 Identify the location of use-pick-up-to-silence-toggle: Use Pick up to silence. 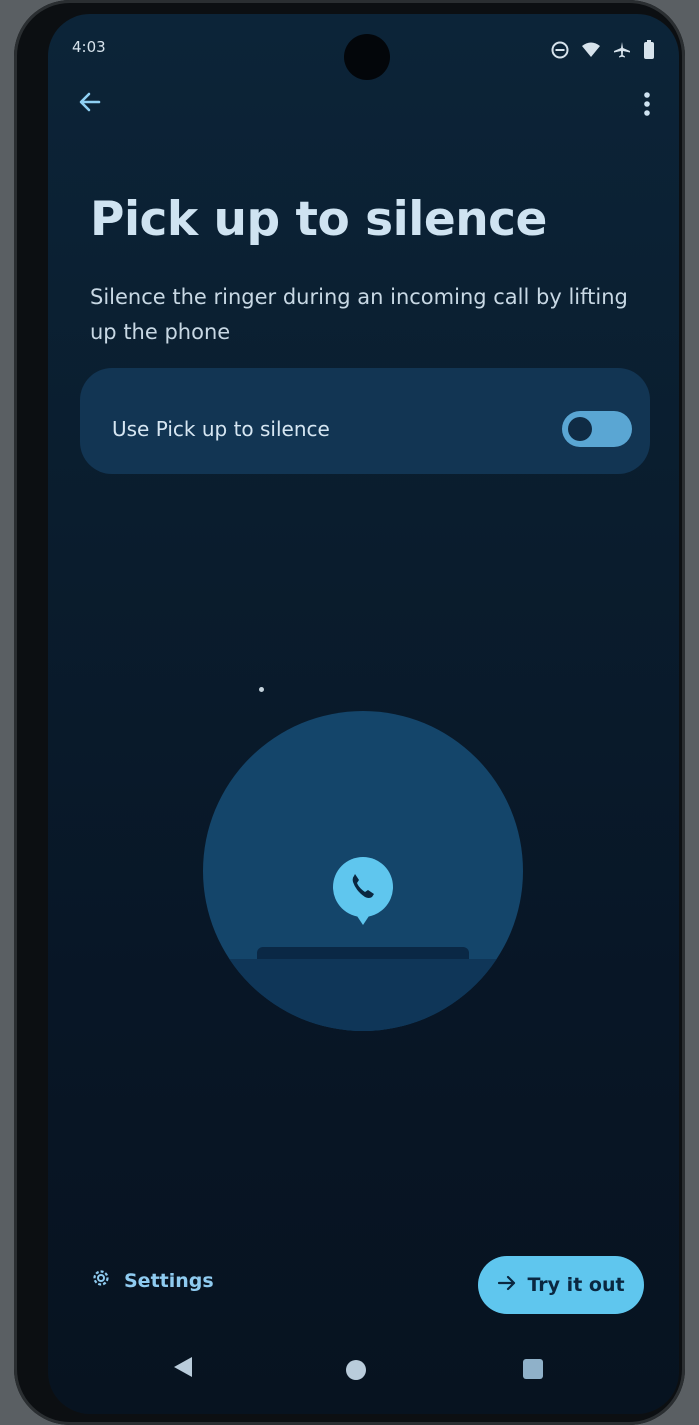
(371, 429).